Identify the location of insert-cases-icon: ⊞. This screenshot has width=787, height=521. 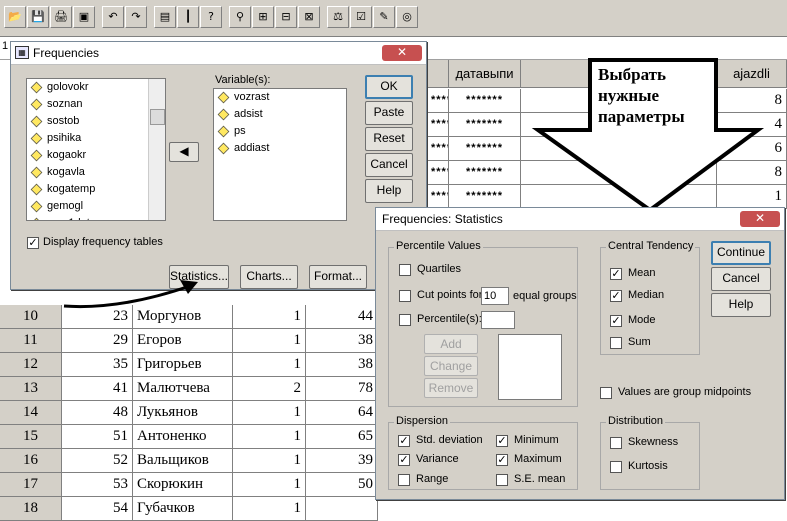
(263, 17).